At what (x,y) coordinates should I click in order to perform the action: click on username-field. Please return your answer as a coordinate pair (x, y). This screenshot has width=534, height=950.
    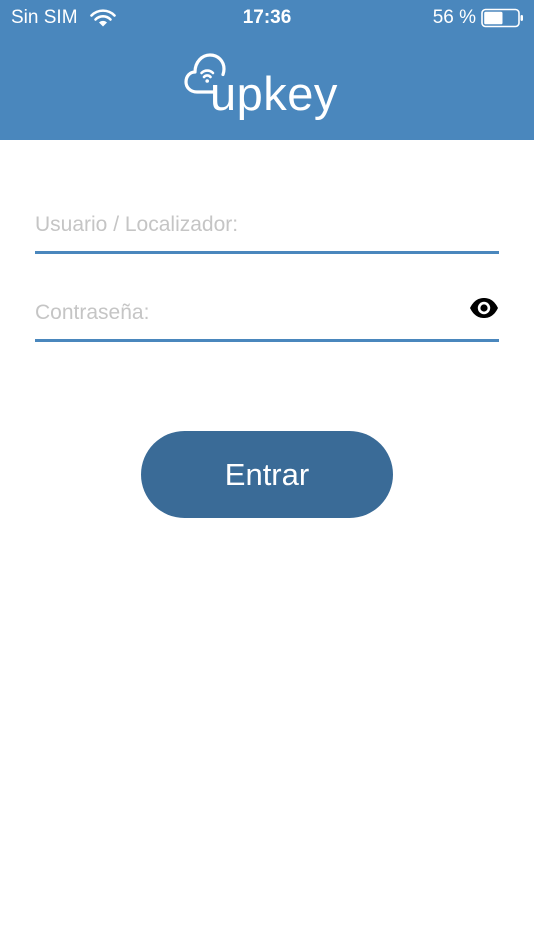
    Looking at the image, I should click on (267, 228).